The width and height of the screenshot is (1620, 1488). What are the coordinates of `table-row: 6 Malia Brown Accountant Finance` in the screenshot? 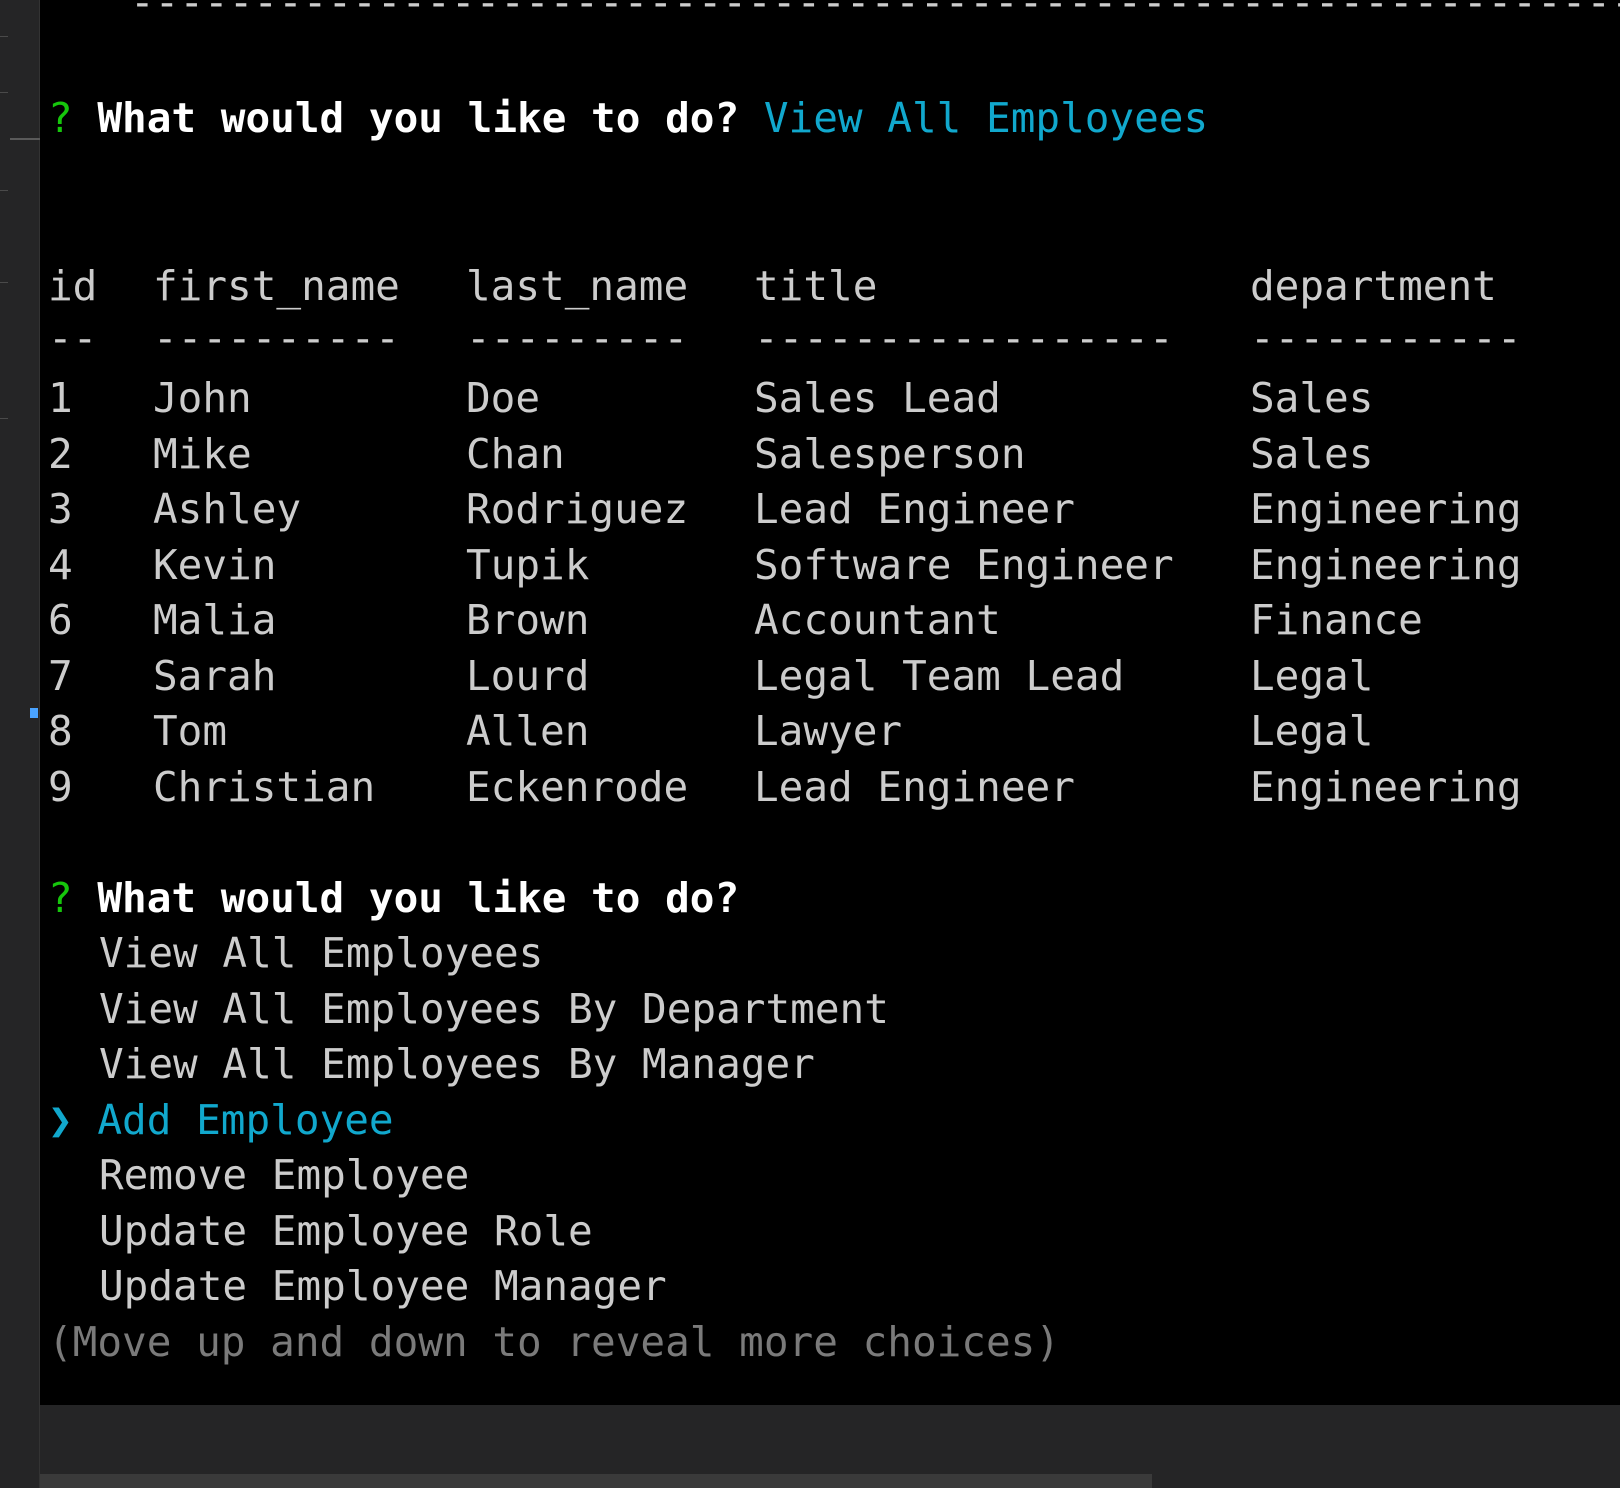 It's located at (828, 620).